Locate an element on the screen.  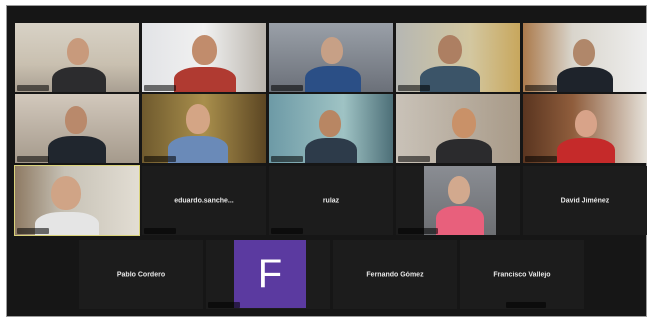
participant-name: David Jiménez is located at coordinates (585, 200).